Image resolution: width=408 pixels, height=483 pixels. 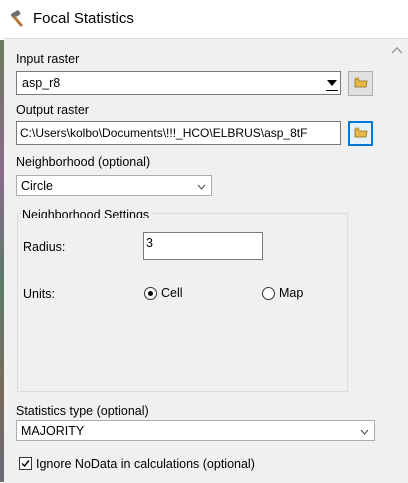 What do you see at coordinates (203, 246) in the screenshot?
I see `radius-input: 3` at bounding box center [203, 246].